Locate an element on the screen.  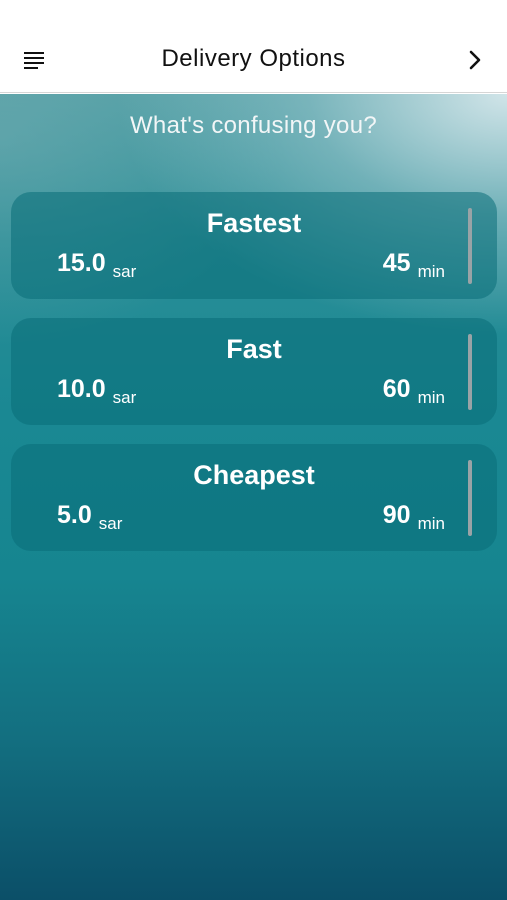
navigation-bar: Delivery Options is located at coordinates (253, 46).